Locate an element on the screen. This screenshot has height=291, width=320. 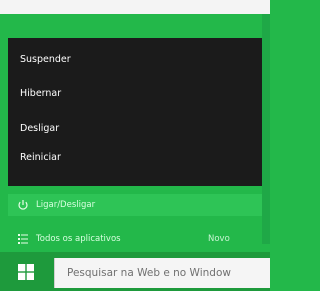
list-icon is located at coordinates (23, 239).